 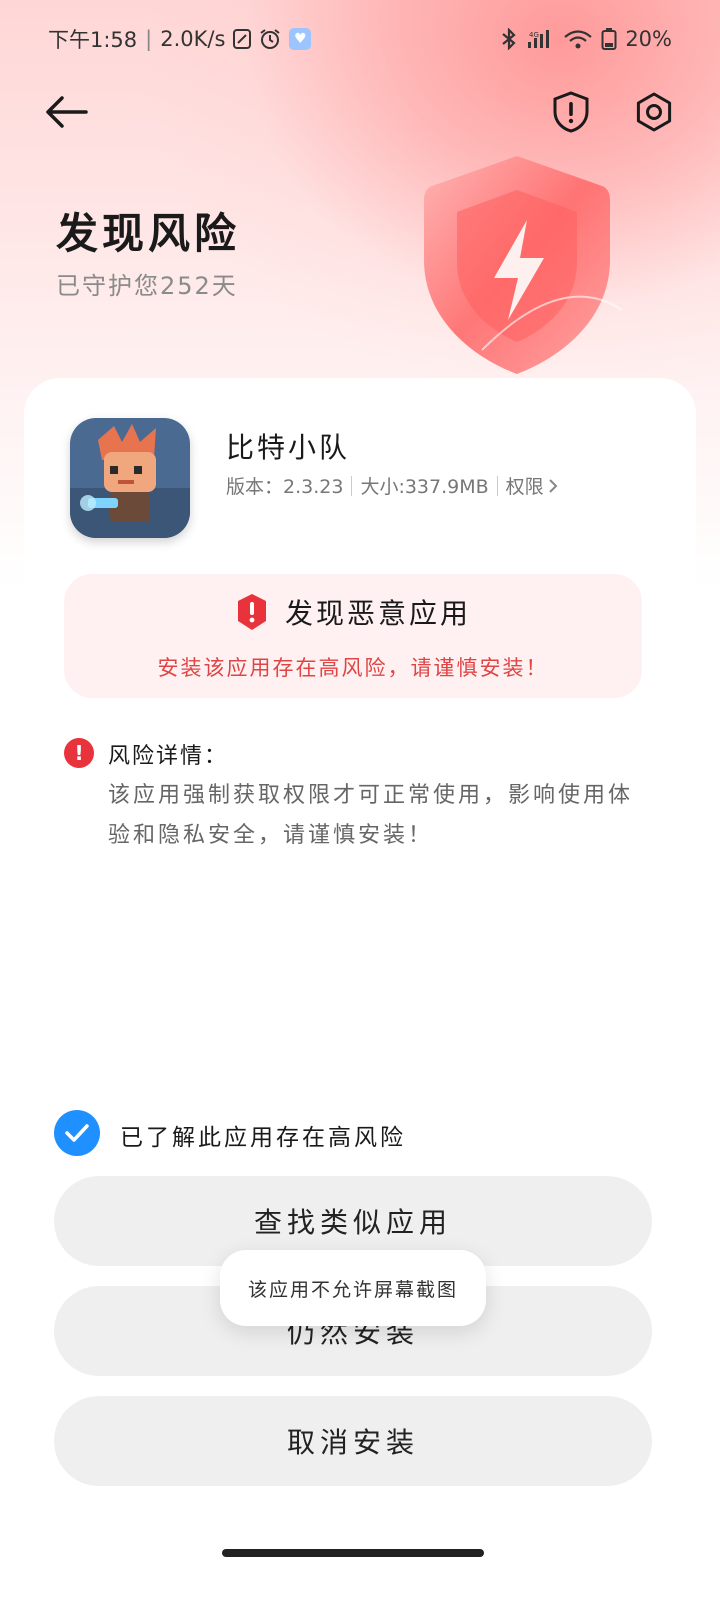 I want to click on screenshot-blocked-toast: 该应用不允许屏幕截图, so click(x=353, y=1288).